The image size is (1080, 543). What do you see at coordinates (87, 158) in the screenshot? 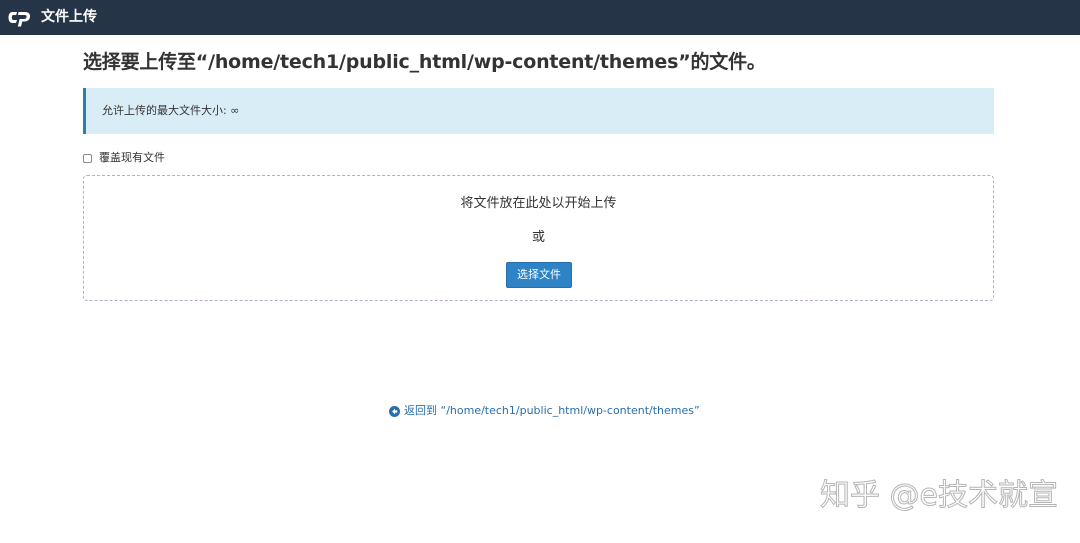
I see `overwrite-checkbox` at bounding box center [87, 158].